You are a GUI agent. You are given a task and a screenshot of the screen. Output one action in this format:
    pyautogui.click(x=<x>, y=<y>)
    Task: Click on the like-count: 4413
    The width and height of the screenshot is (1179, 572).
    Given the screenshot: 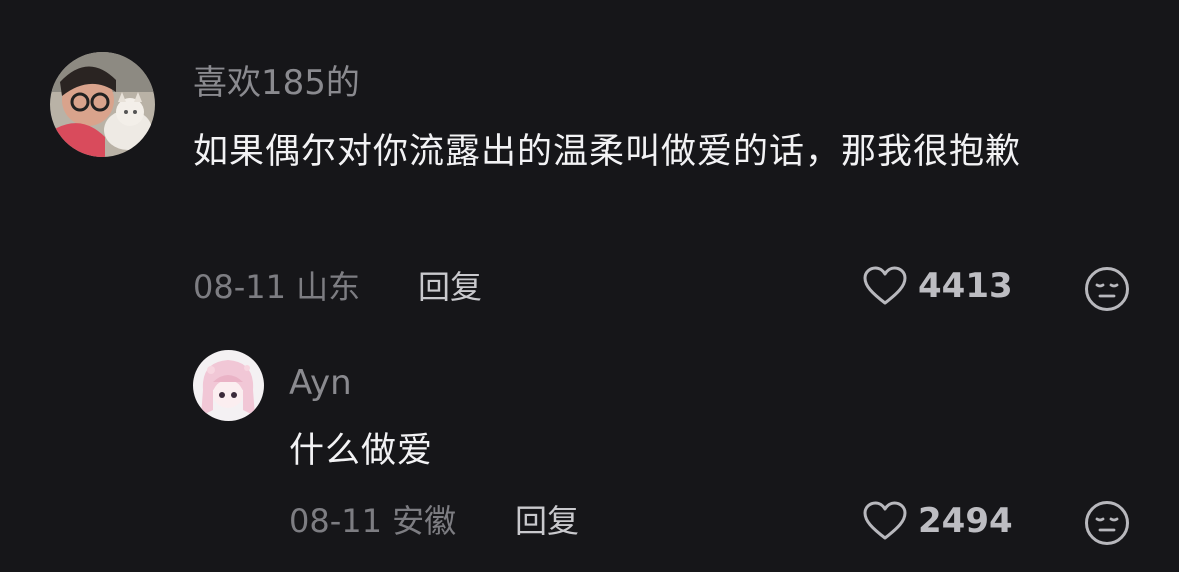 What is the action you would take?
    pyautogui.click(x=965, y=286)
    